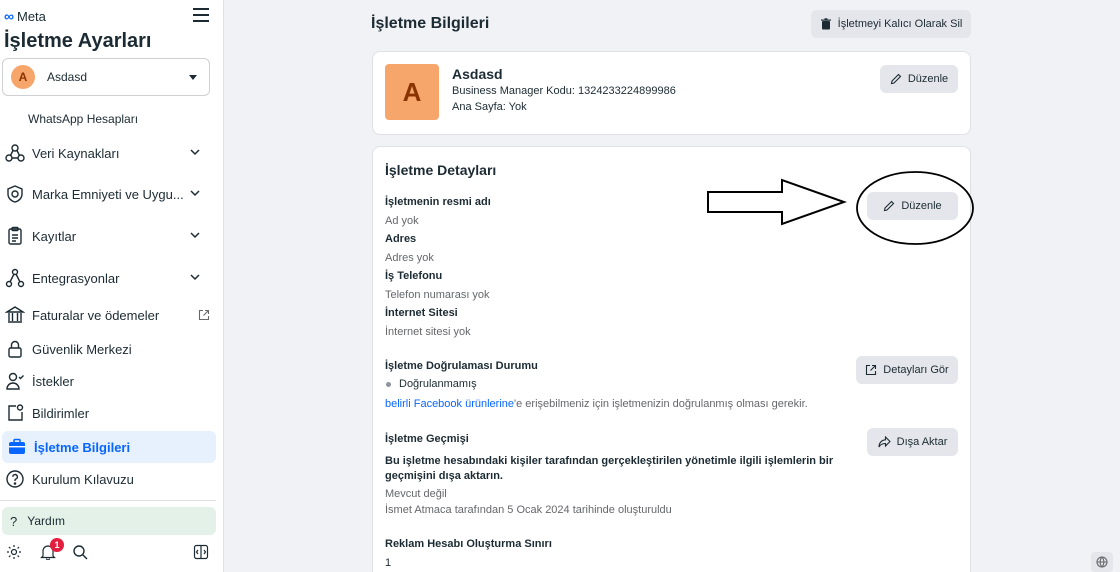 This screenshot has width=1120, height=572. I want to click on details-title: İşletme Detayları, so click(441, 170).